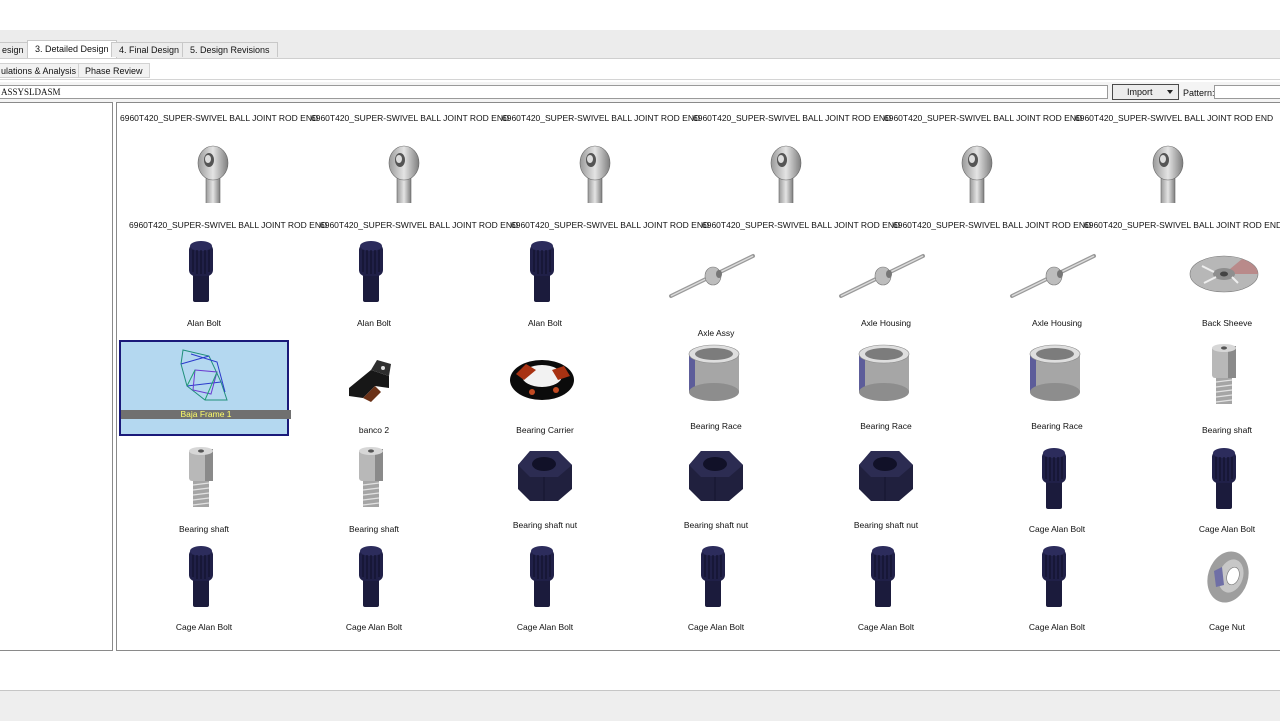  I want to click on part-thumbnail: Bearing Carrier, so click(545, 388).